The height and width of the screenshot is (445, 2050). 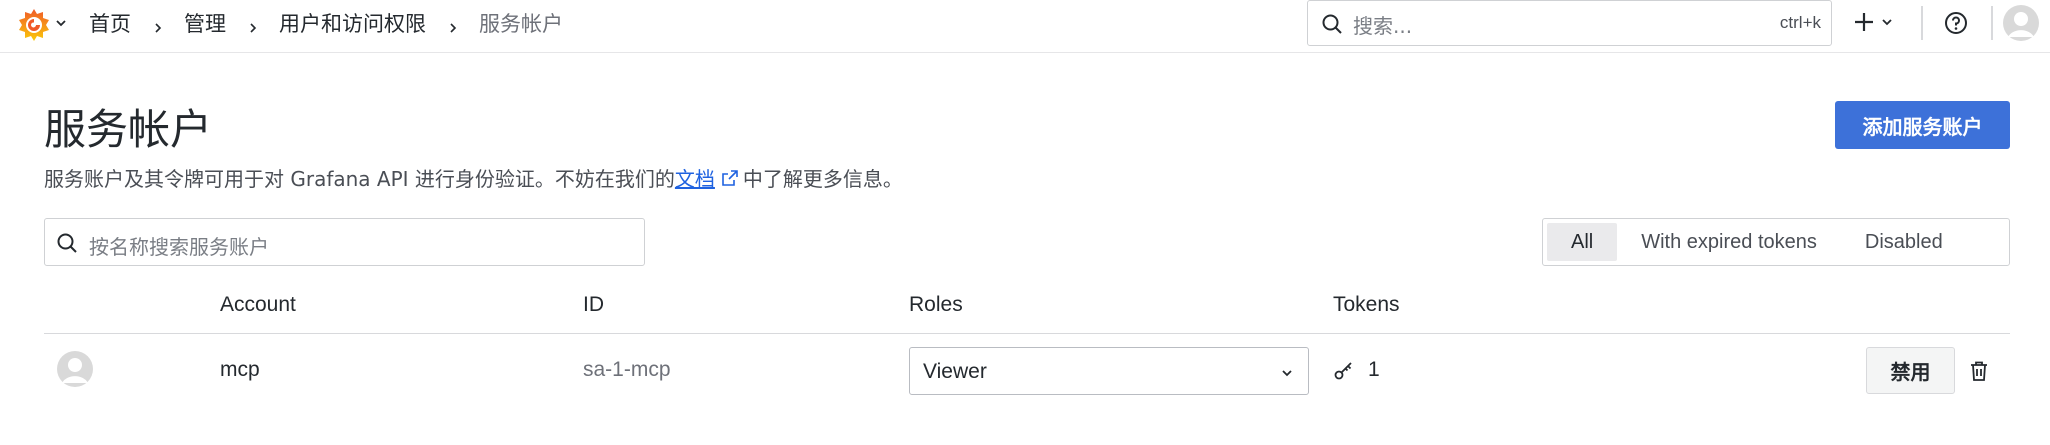 What do you see at coordinates (1904, 242) in the screenshot?
I see `filter-disabled: Disabled` at bounding box center [1904, 242].